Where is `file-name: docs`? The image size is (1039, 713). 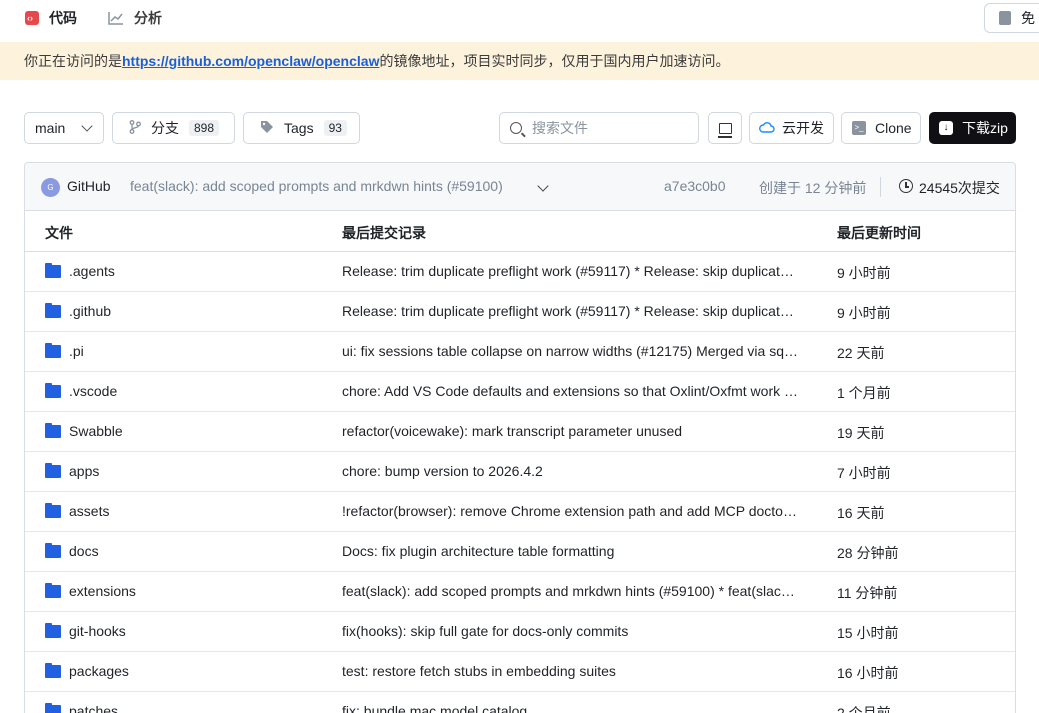 file-name: docs is located at coordinates (84, 551).